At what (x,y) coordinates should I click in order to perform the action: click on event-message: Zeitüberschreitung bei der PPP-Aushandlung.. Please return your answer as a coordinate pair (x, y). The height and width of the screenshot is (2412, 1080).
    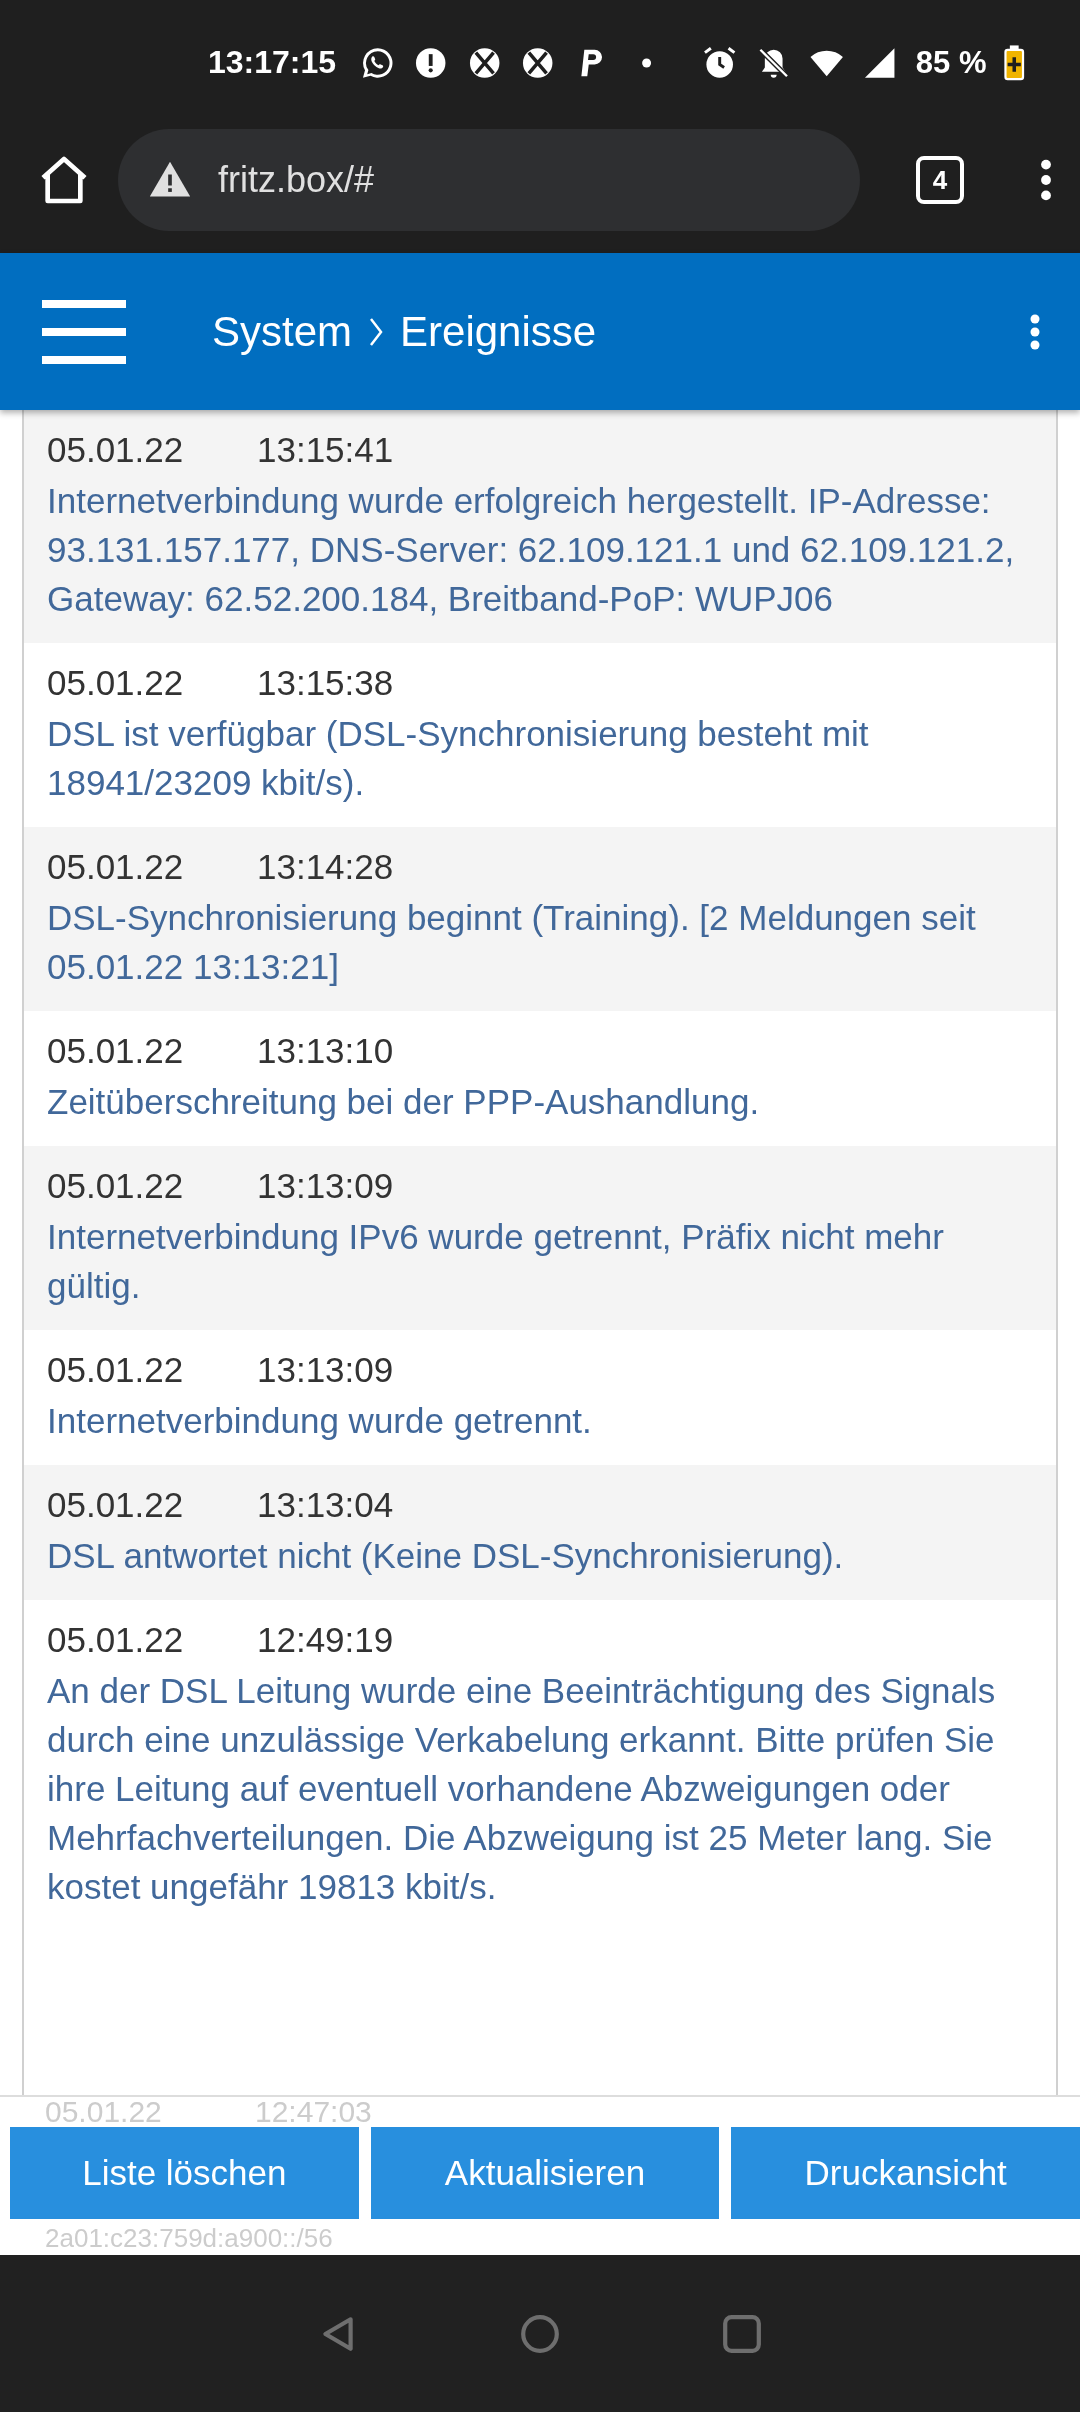
    Looking at the image, I should click on (404, 1102).